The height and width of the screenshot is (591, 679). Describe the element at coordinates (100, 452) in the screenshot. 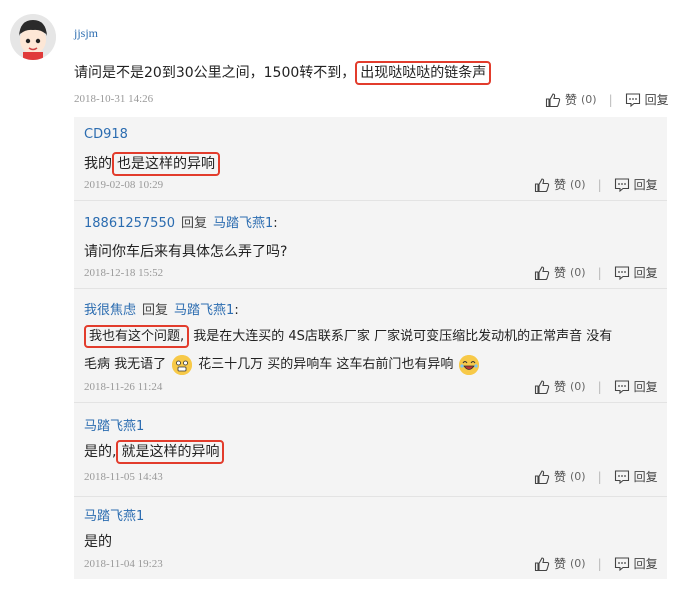

I see `reply-text-plain: 是的,` at that location.